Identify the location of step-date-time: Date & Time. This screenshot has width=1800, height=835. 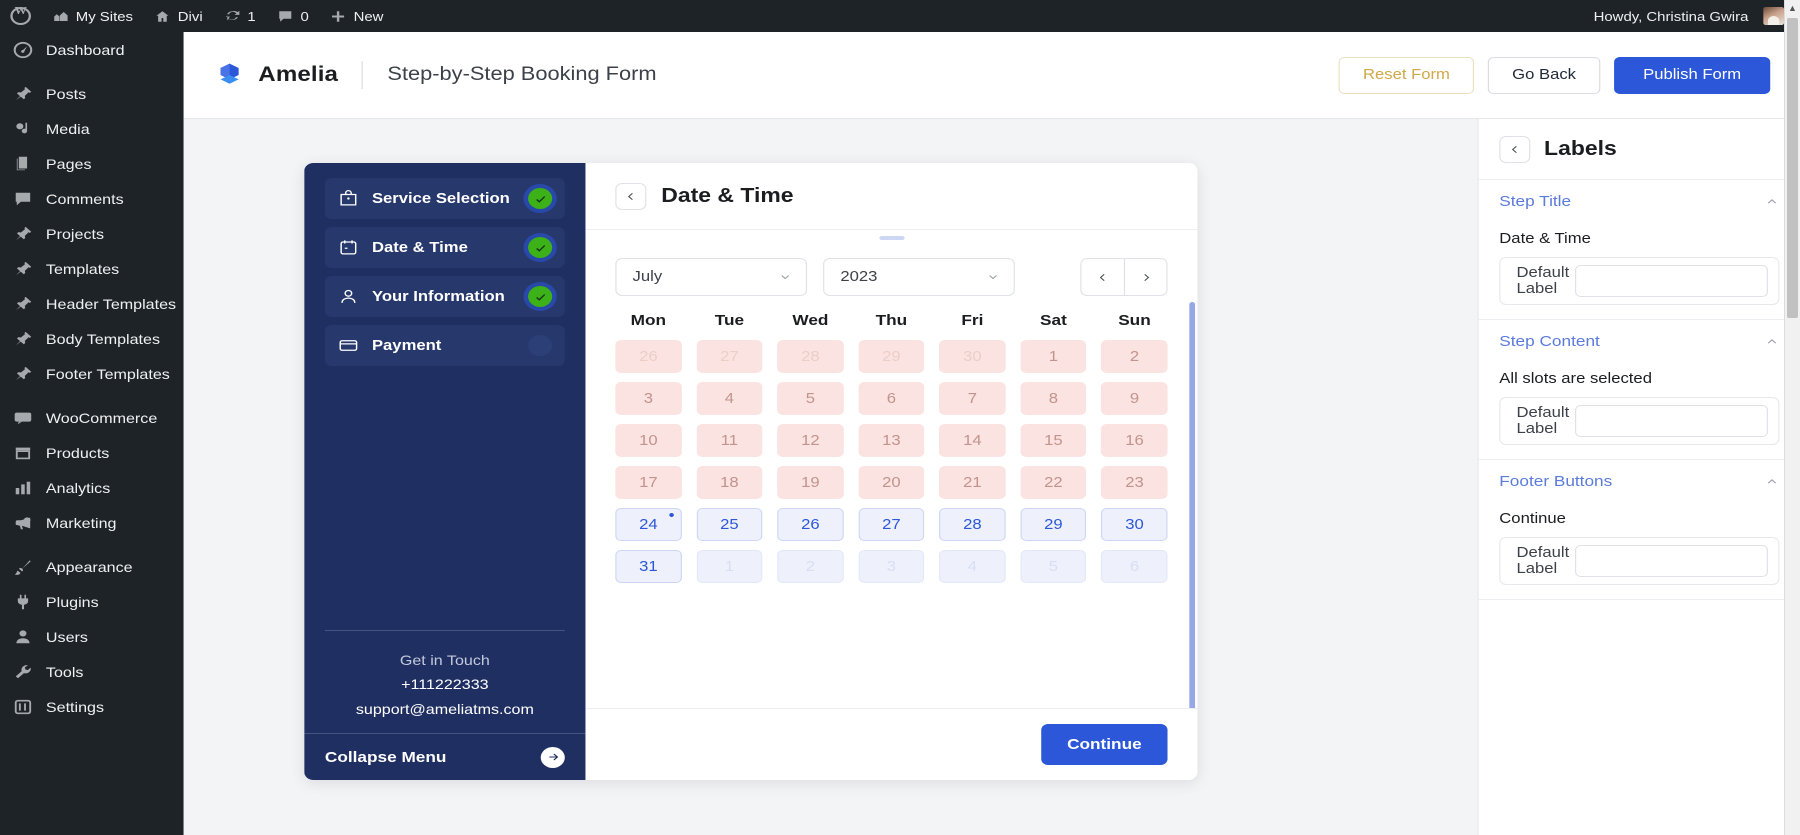
(444, 247).